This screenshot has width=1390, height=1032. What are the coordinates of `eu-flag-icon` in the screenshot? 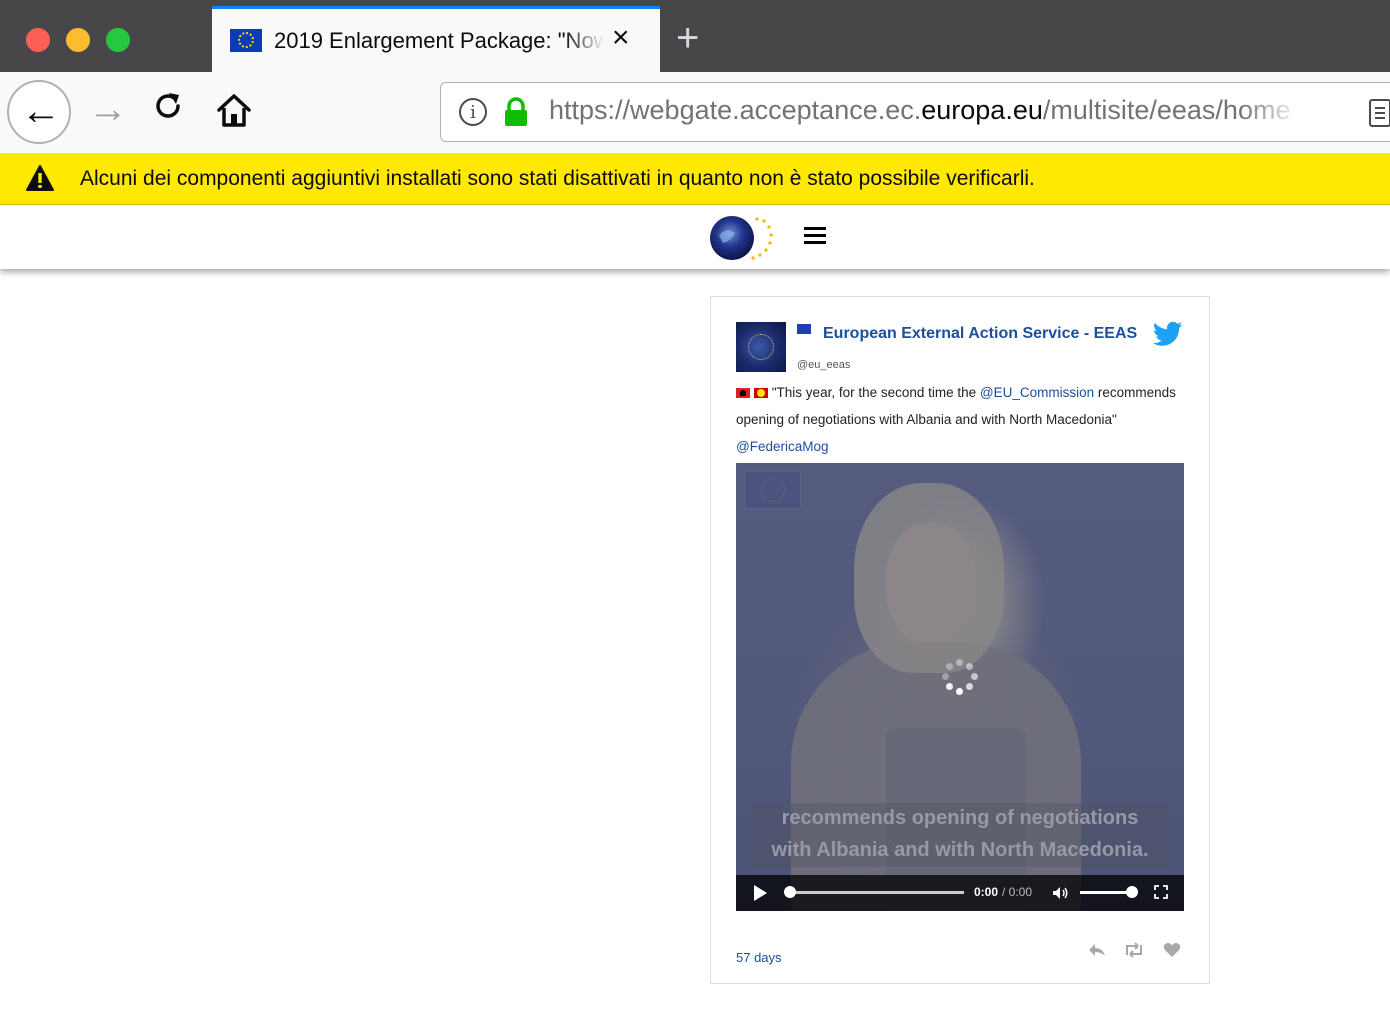 It's located at (804, 329).